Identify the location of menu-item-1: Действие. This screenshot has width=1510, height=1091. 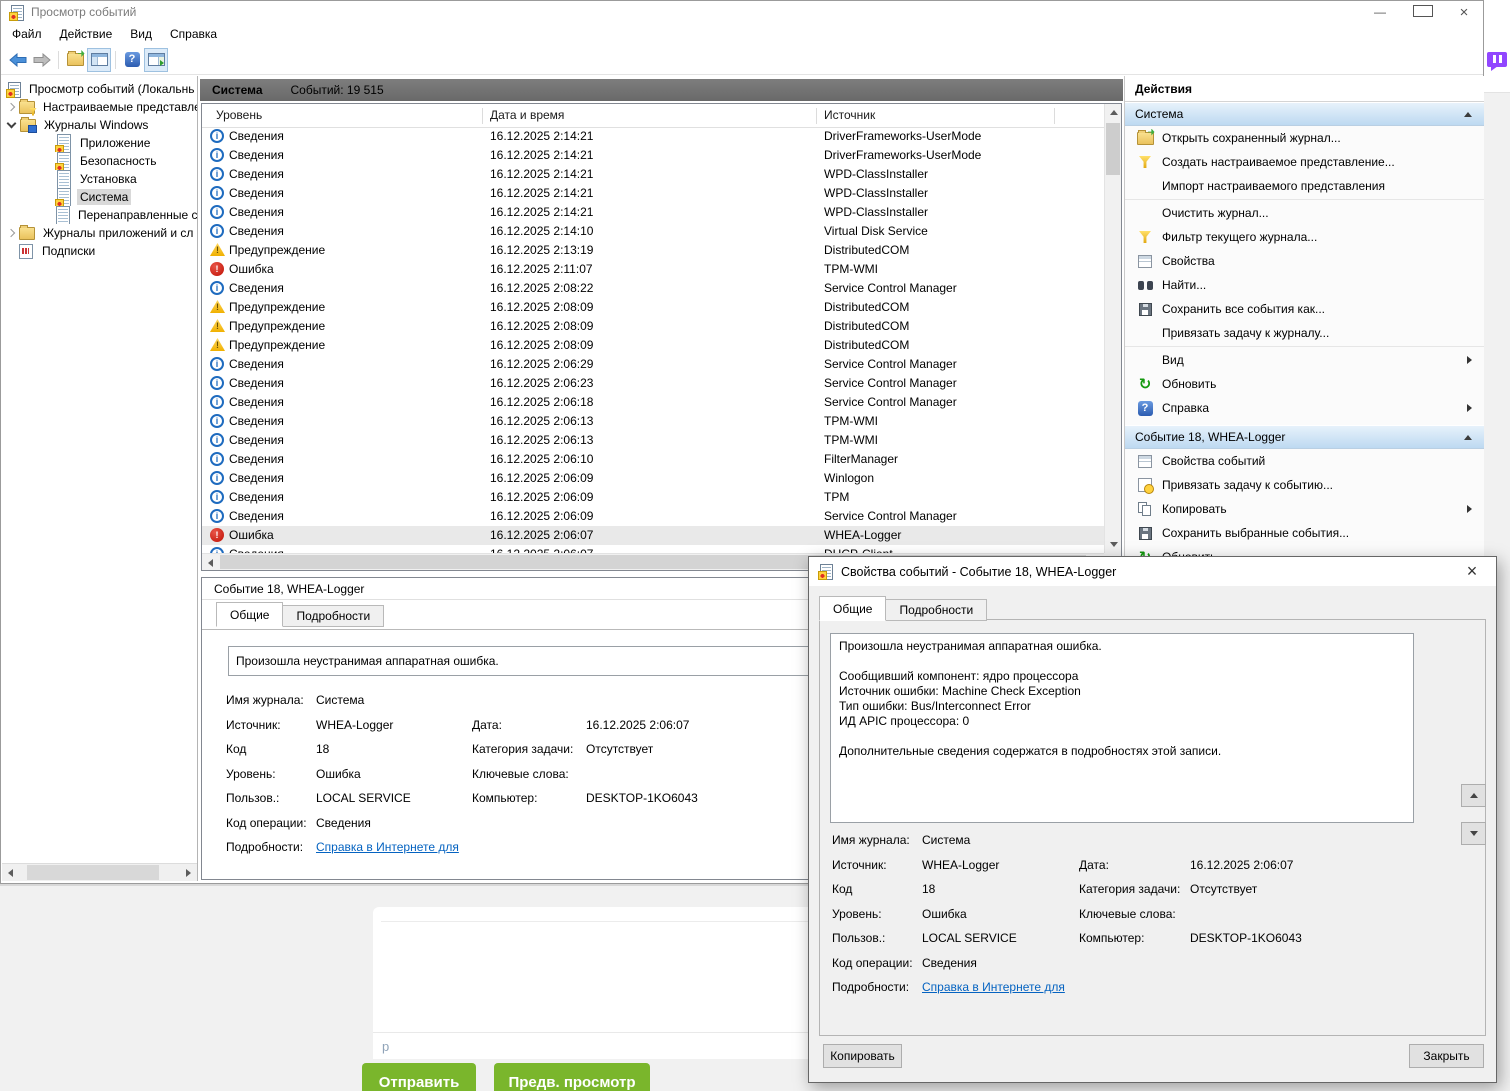
(86, 34).